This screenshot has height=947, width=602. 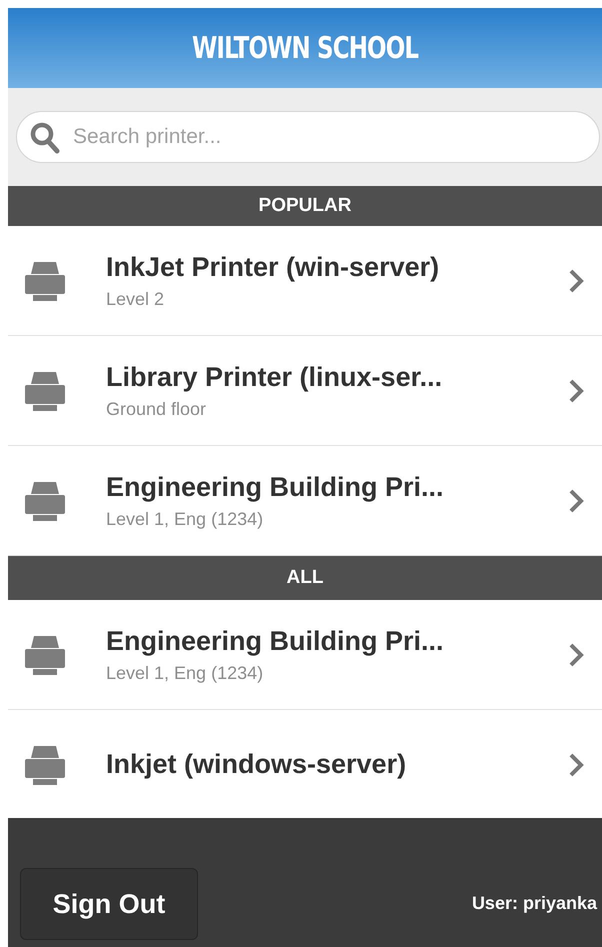 What do you see at coordinates (273, 267) in the screenshot?
I see `printer-name: InkJet Printer (win-server)` at bounding box center [273, 267].